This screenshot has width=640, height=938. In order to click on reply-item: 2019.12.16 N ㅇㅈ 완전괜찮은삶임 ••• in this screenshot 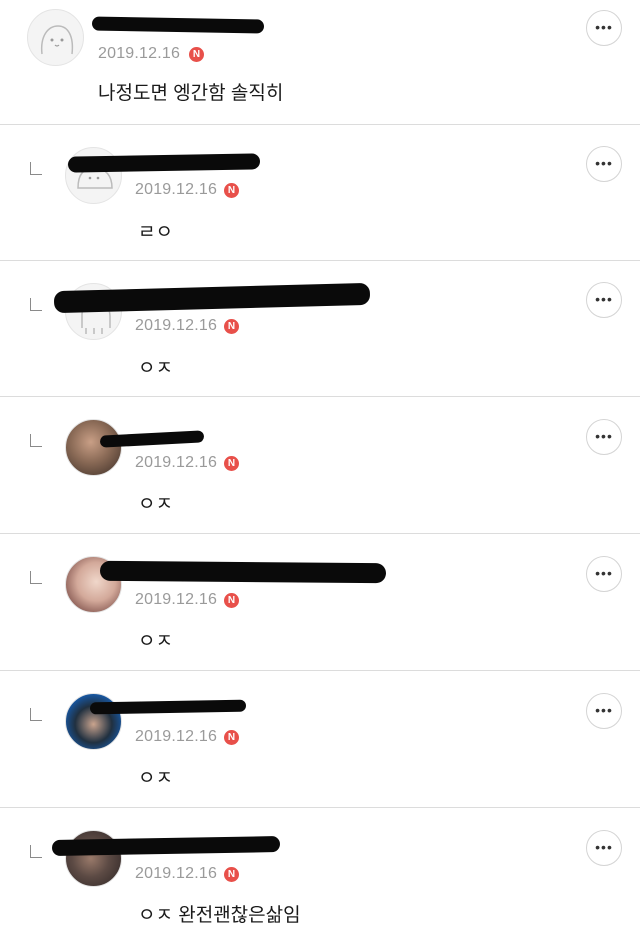, I will do `click(320, 873)`.